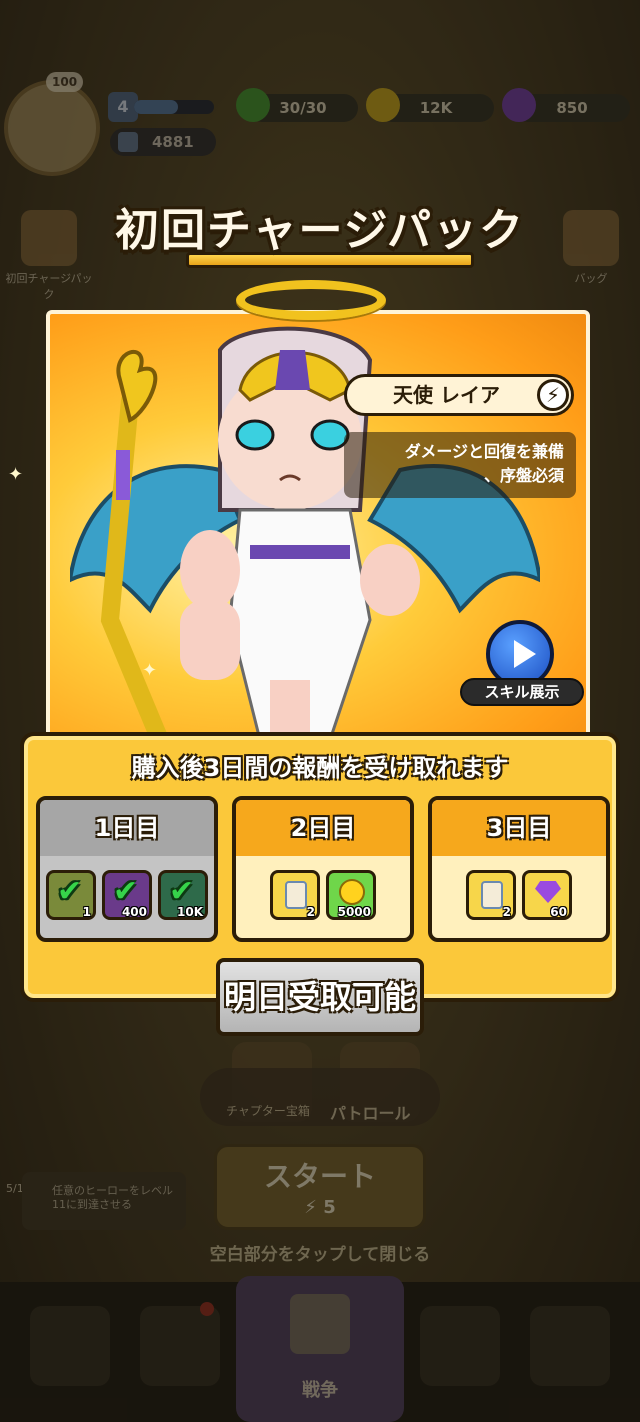  What do you see at coordinates (323, 869) in the screenshot?
I see `day-2-card: 2日目 2 5000` at bounding box center [323, 869].